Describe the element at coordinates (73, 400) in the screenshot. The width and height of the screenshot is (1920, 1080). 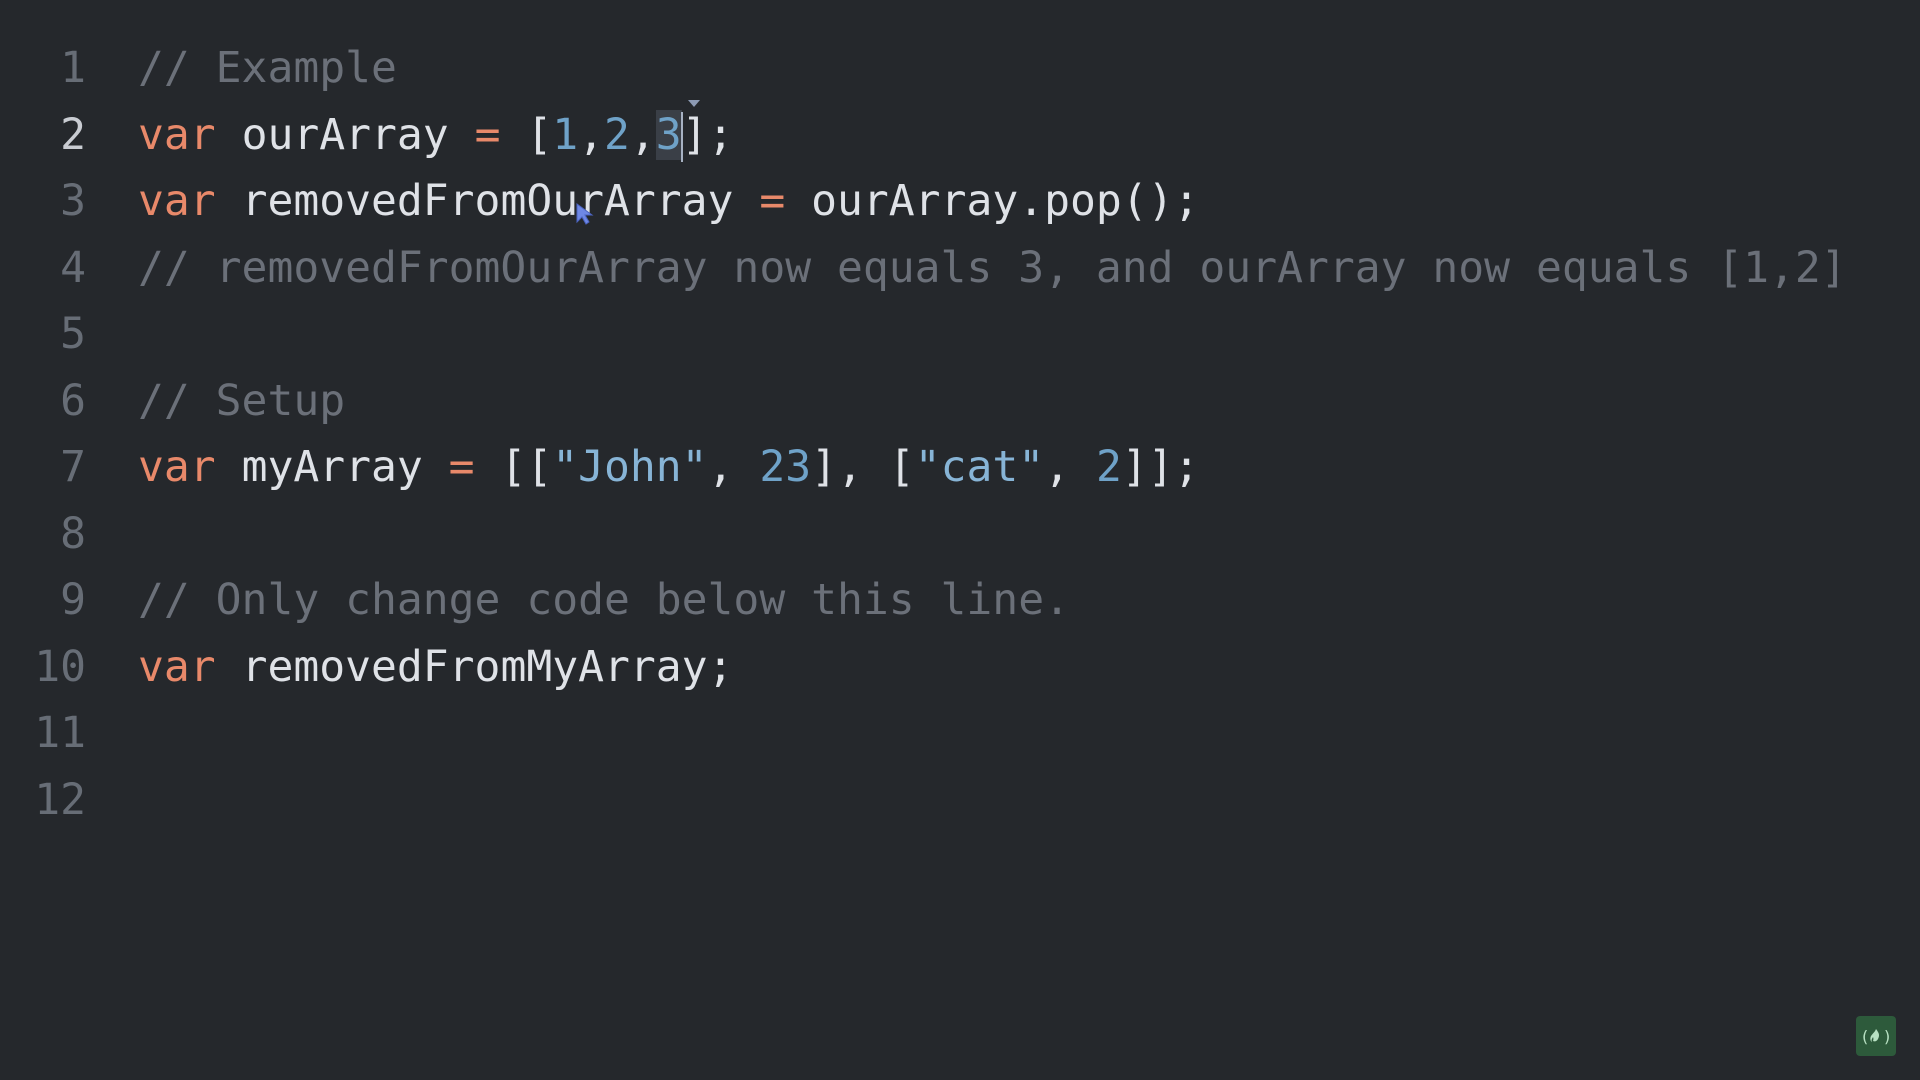
I see `line-number: 6` at that location.